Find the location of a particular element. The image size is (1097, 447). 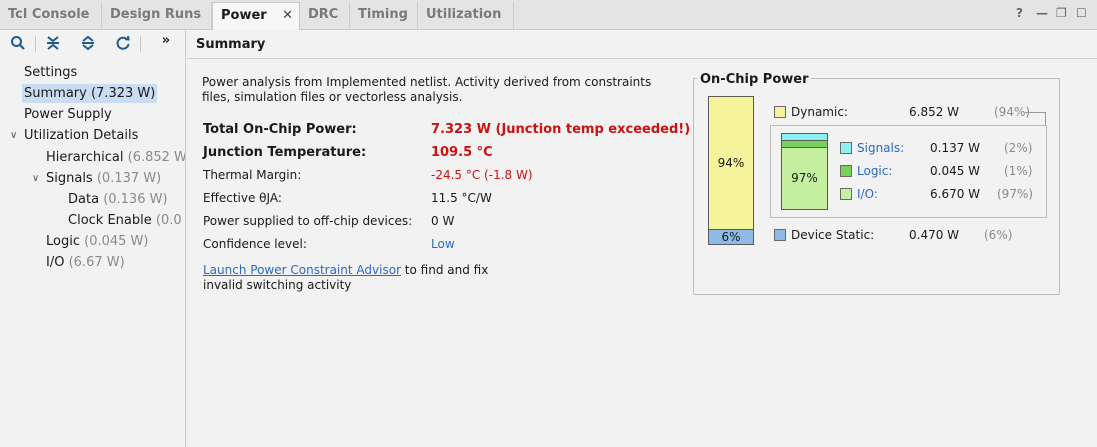

io-bar-label: 97% is located at coordinates (804, 178).